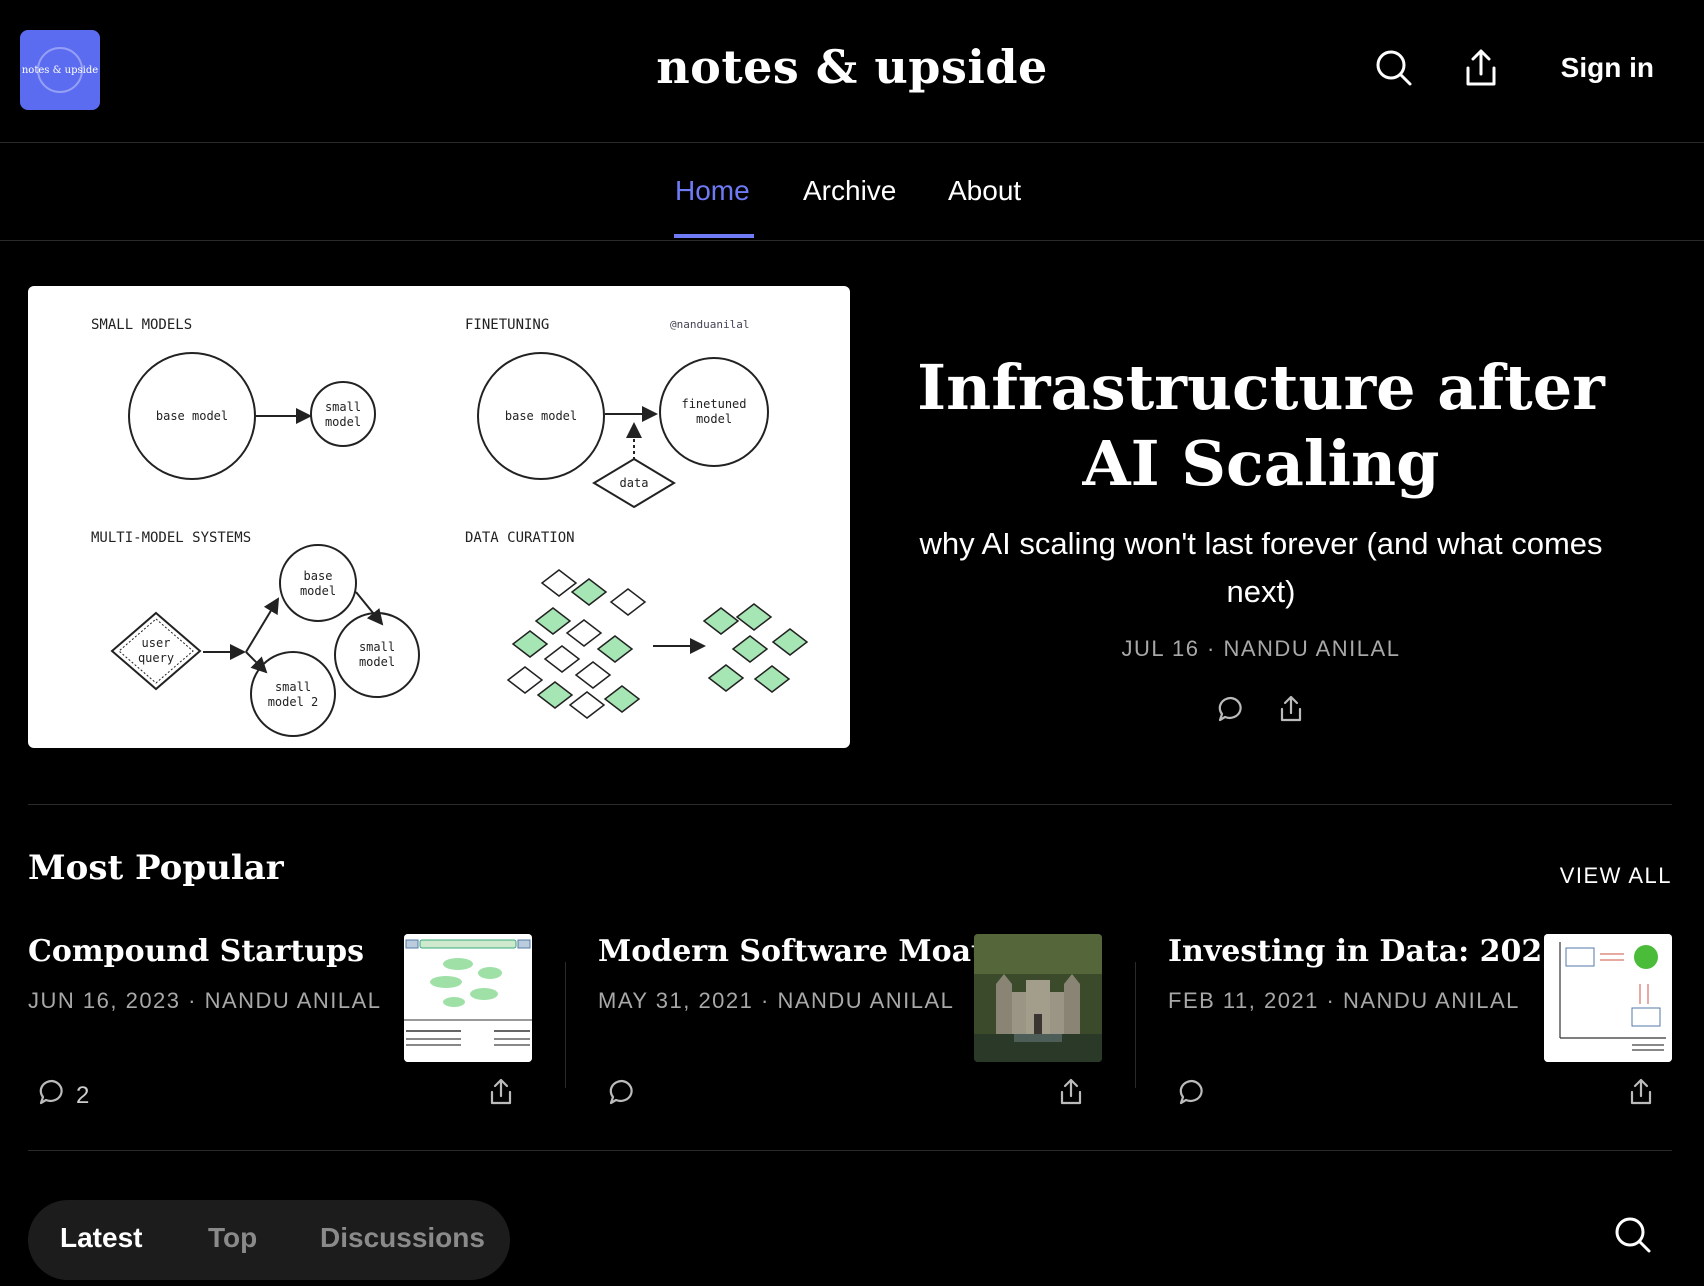 The height and width of the screenshot is (1286, 1704). I want to click on node-base: base, so click(318, 576).